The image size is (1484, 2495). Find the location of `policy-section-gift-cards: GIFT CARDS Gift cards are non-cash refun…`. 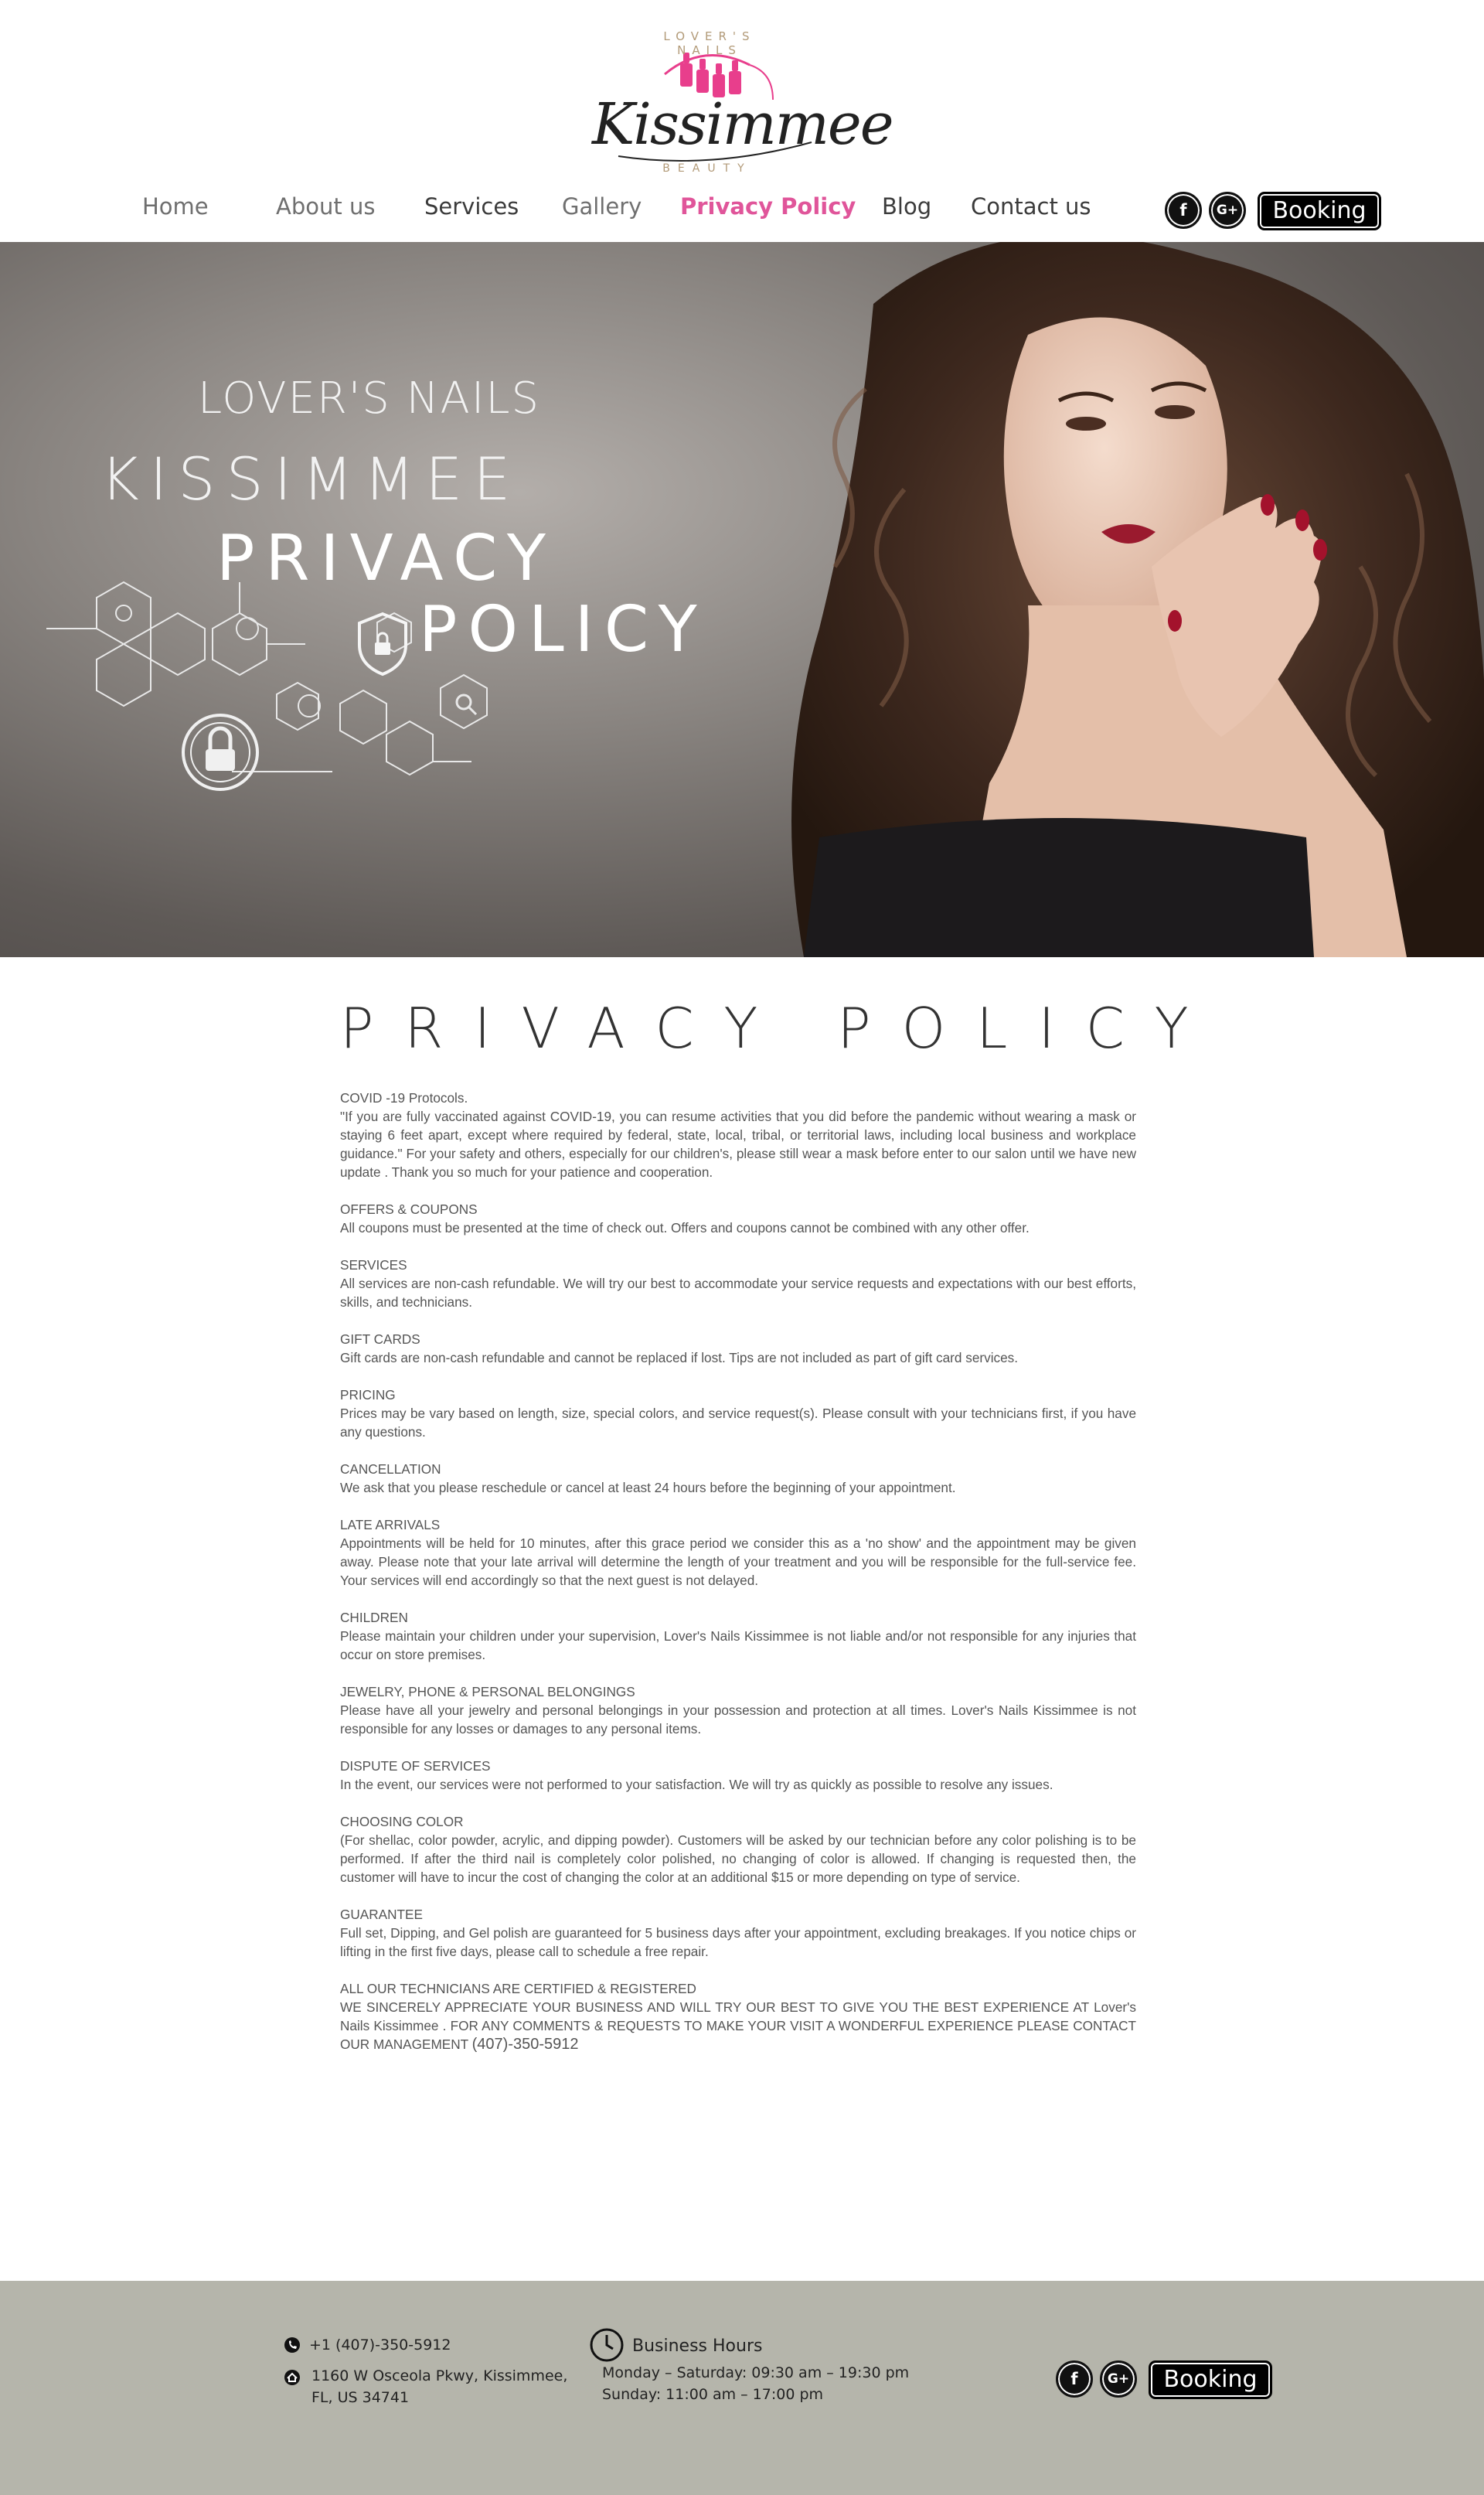

policy-section-gift-cards: GIFT CARDS Gift cards are non-cash refun… is located at coordinates (738, 1348).